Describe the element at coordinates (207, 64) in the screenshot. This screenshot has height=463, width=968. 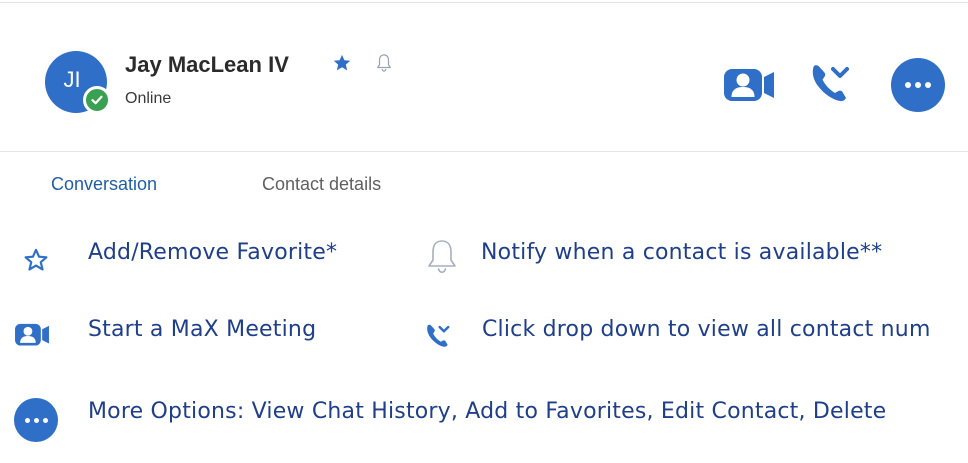
I see `contact-name: Jay MacLean IV` at that location.